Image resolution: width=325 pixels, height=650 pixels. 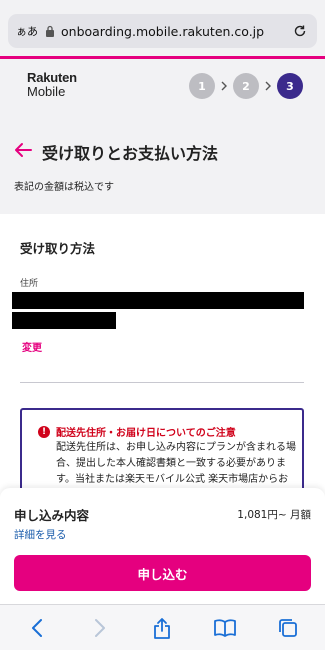 What do you see at coordinates (130, 153) in the screenshot?
I see `page-title: 受け取りとお支払い方法` at bounding box center [130, 153].